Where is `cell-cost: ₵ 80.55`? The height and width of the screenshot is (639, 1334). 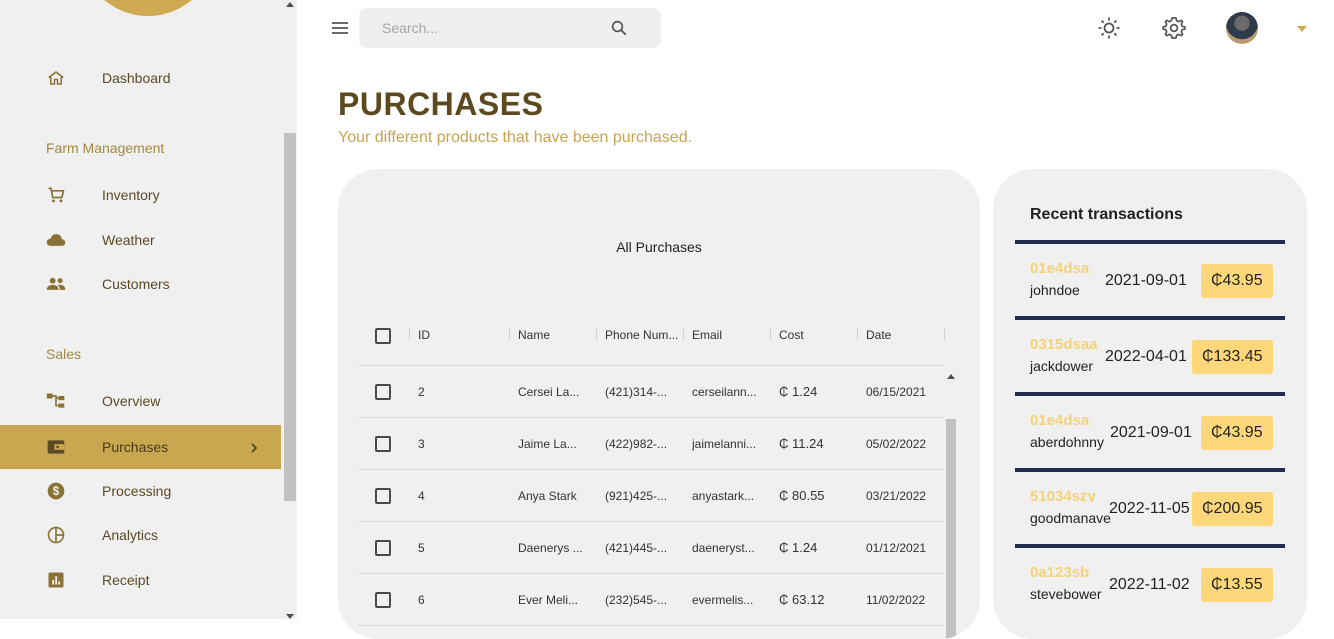
cell-cost: ₵ 80.55 is located at coordinates (802, 495).